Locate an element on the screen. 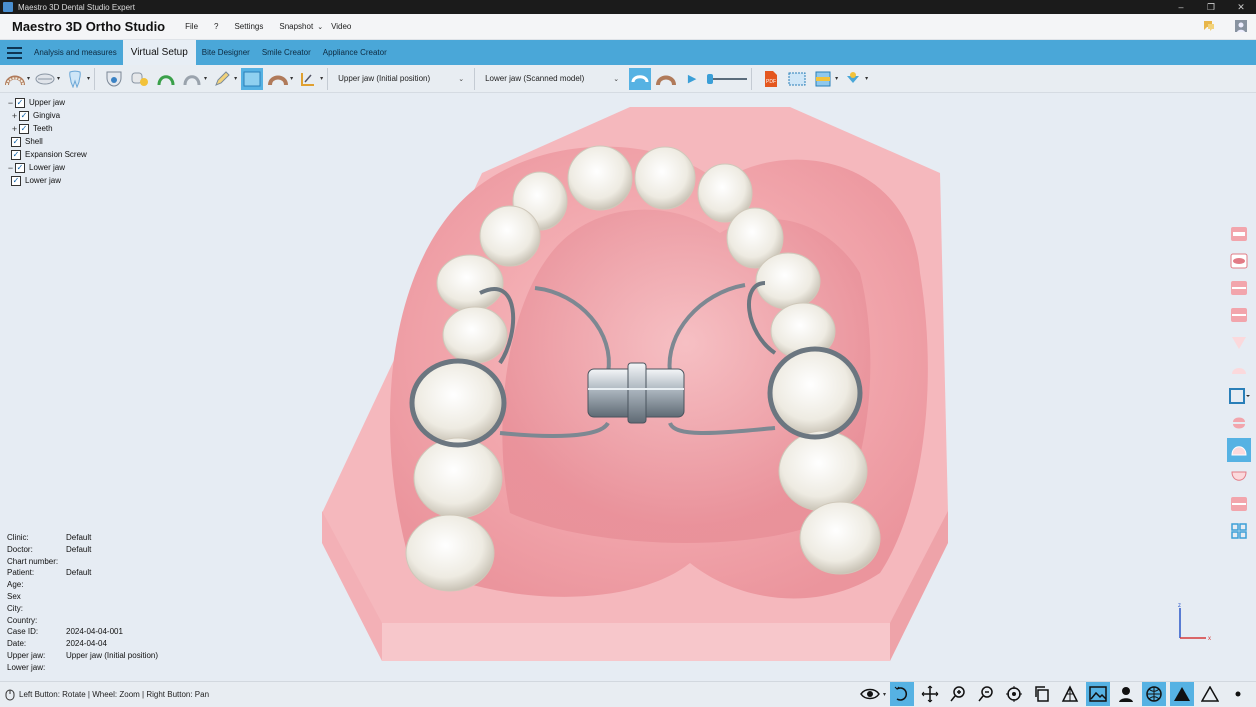  tooth-icon is located at coordinates (75, 79).